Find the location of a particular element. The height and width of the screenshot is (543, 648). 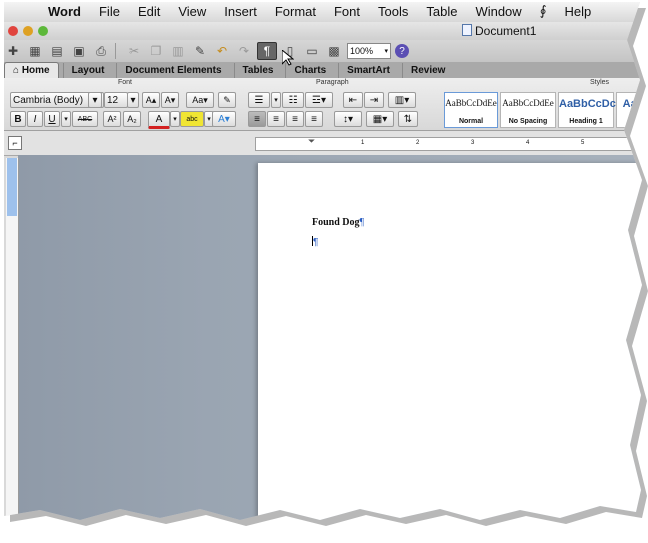

bullets-icon: ☰ is located at coordinates (259, 100).